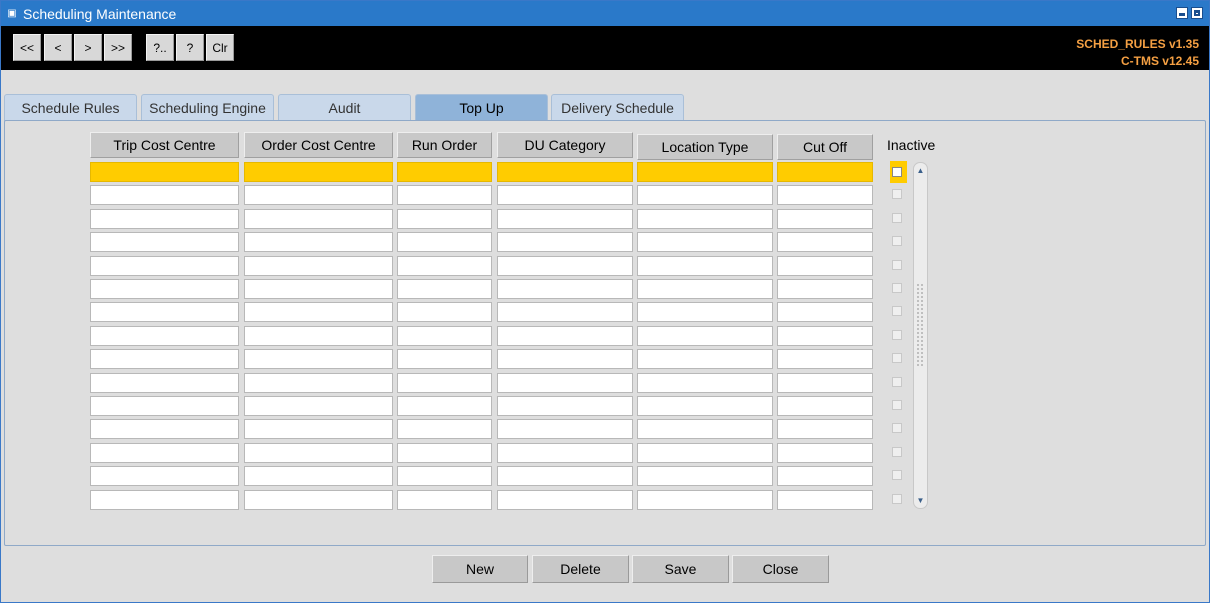 This screenshot has height=603, width=1210. What do you see at coordinates (920, 170) in the screenshot?
I see `scroll-up-icon: ▲` at bounding box center [920, 170].